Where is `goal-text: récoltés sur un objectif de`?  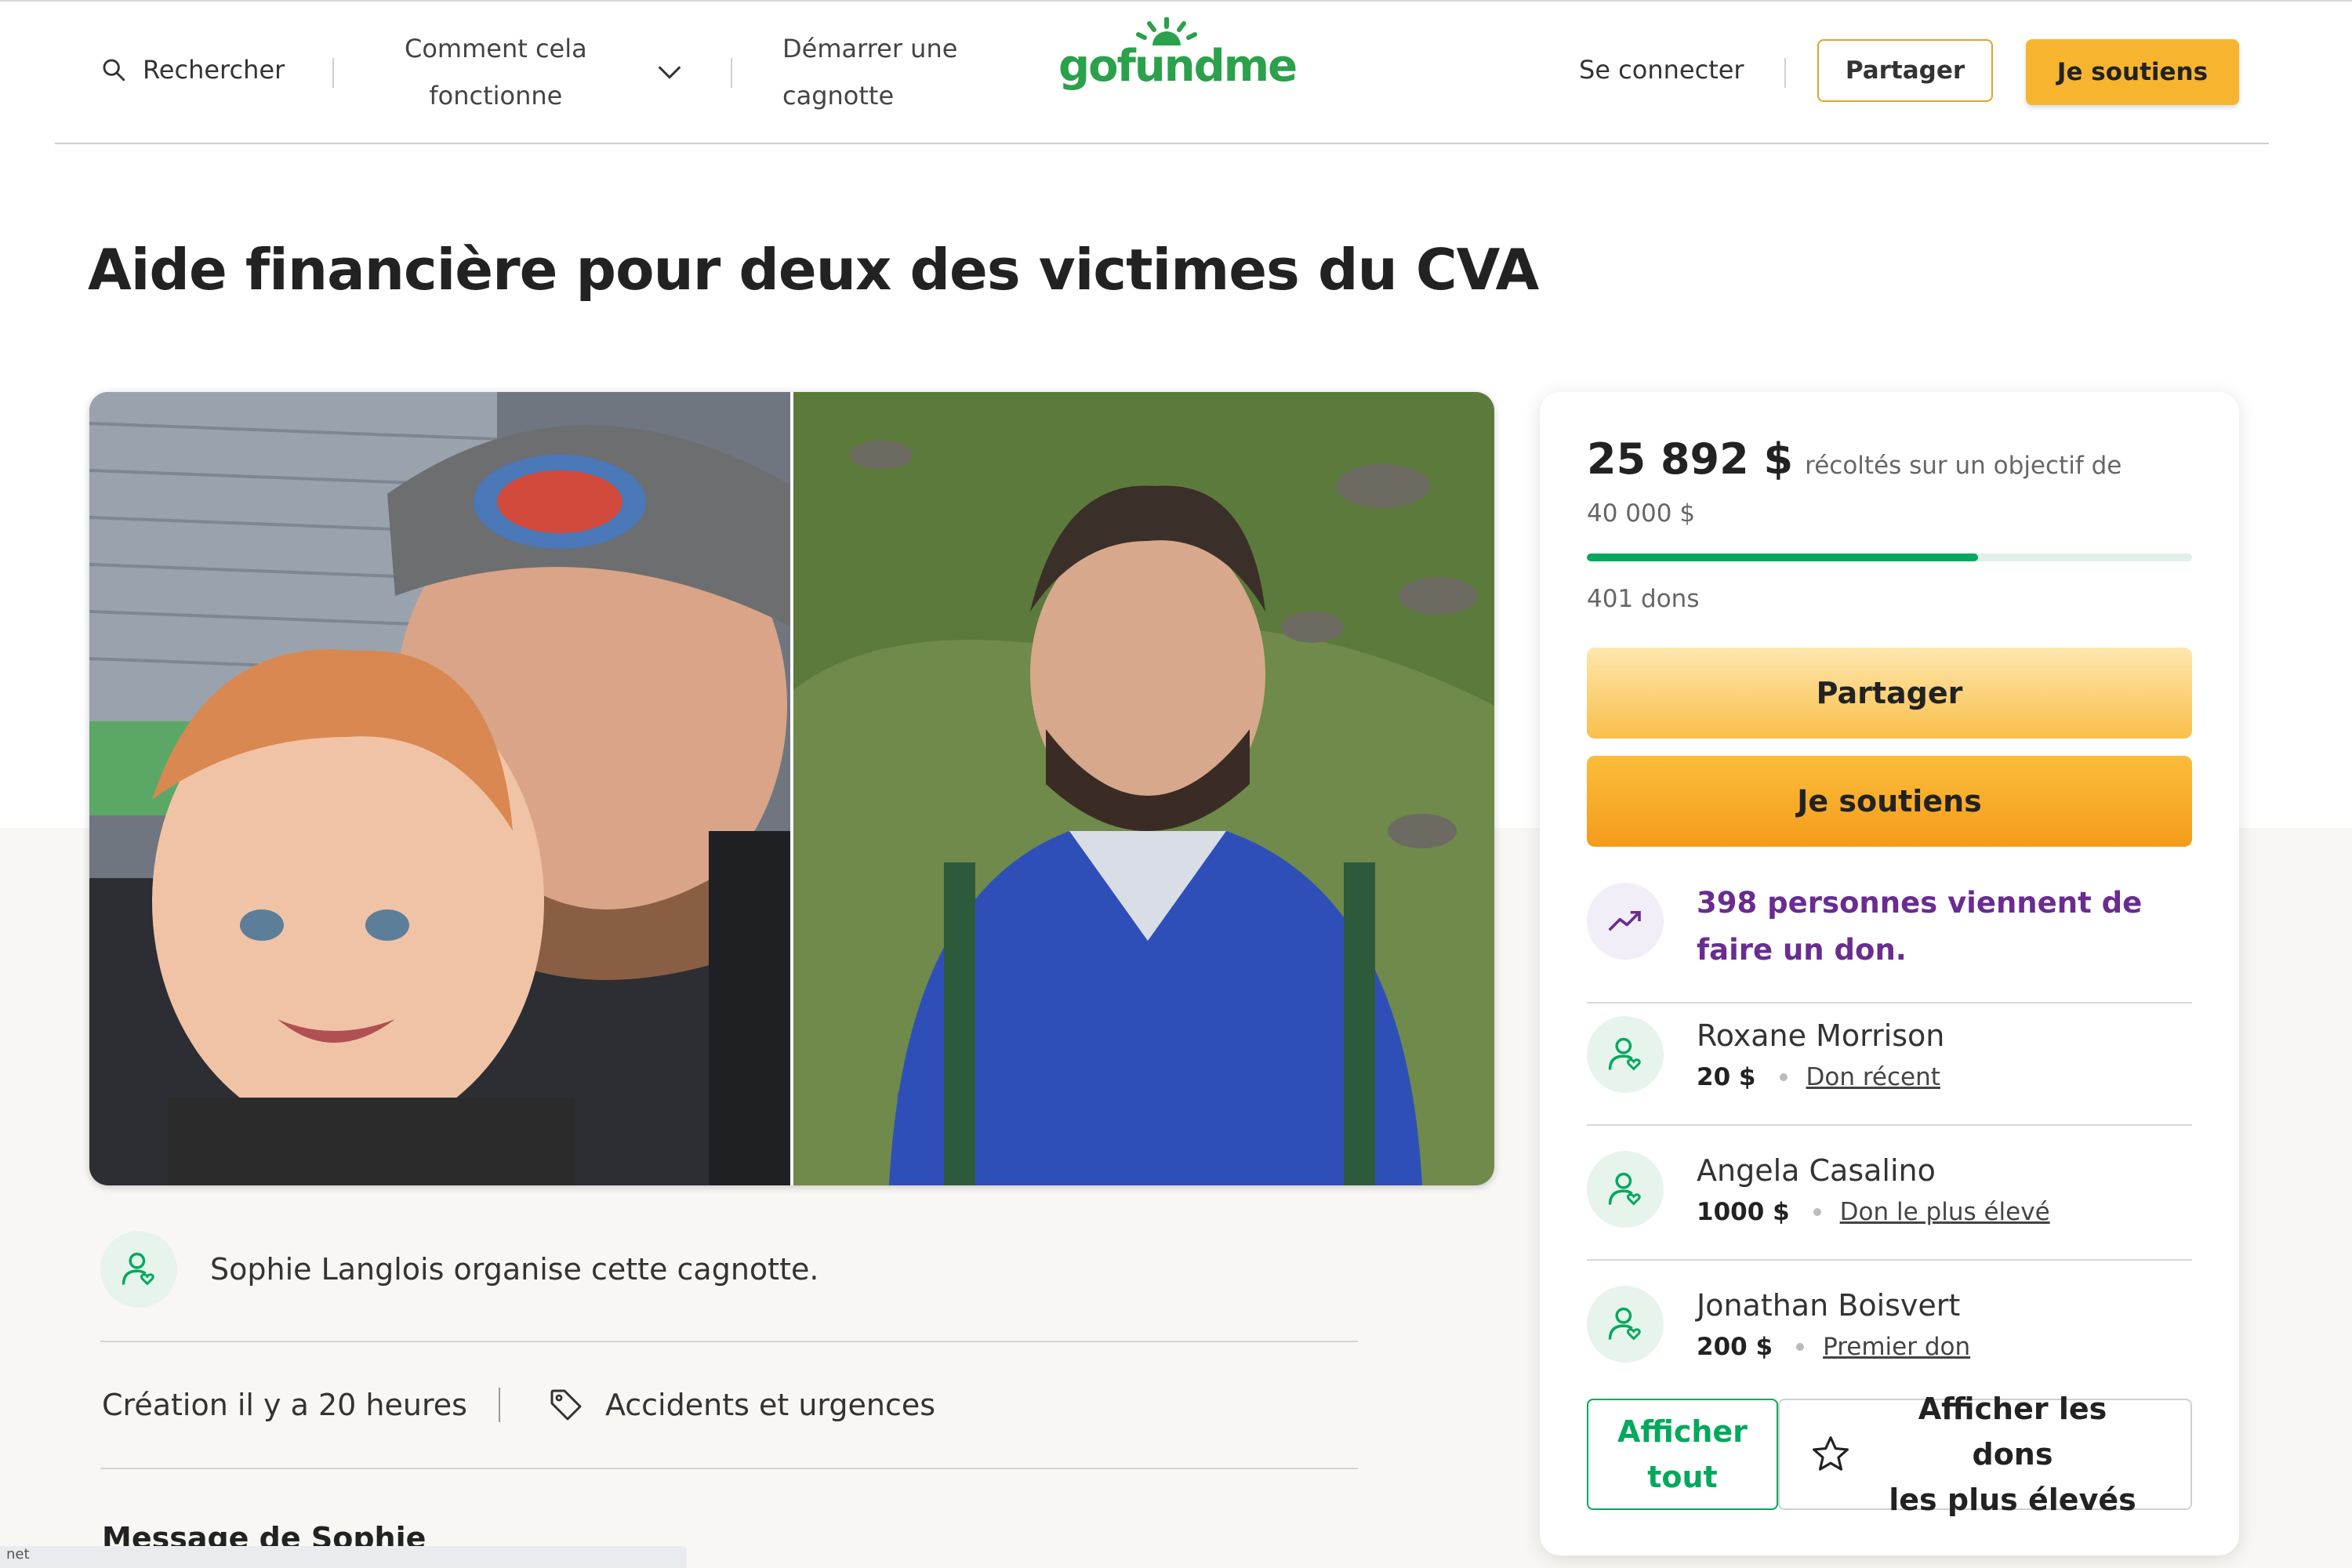
goal-text: récoltés sur un objectif de is located at coordinates (1964, 466).